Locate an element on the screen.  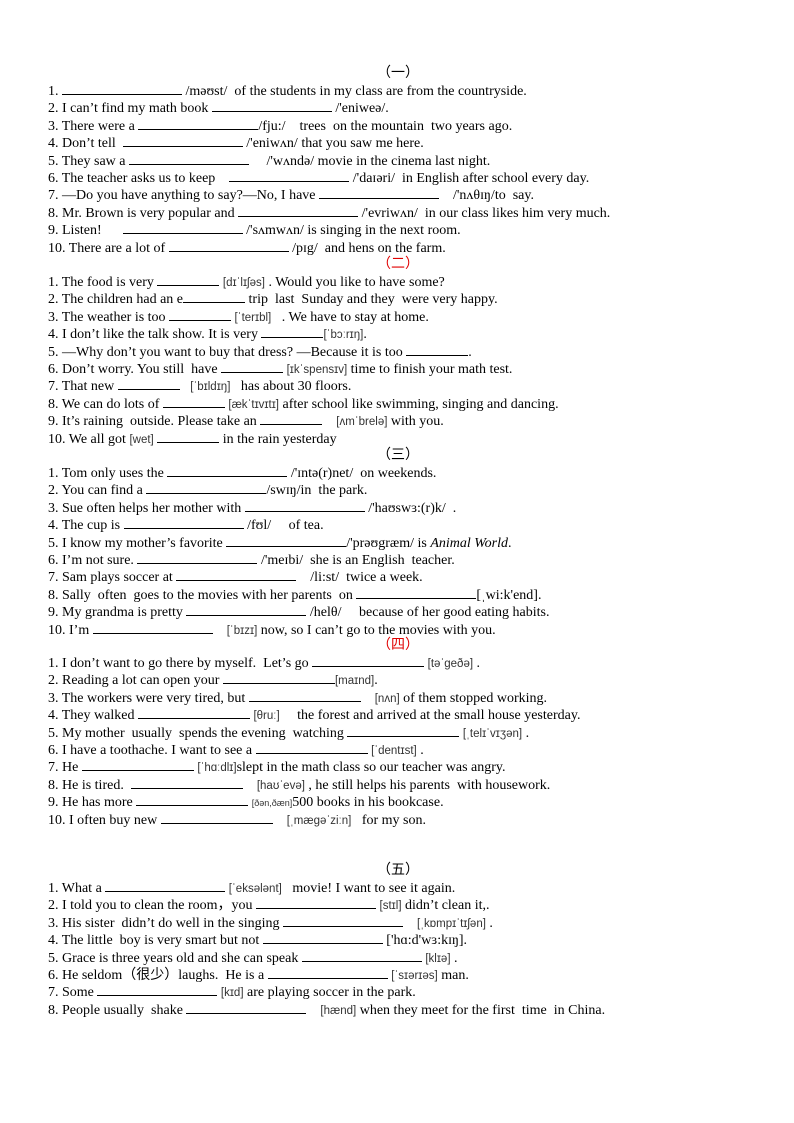
question-text: 6. He seldom（很少）laughs. He is a is located at coordinates (158, 975).